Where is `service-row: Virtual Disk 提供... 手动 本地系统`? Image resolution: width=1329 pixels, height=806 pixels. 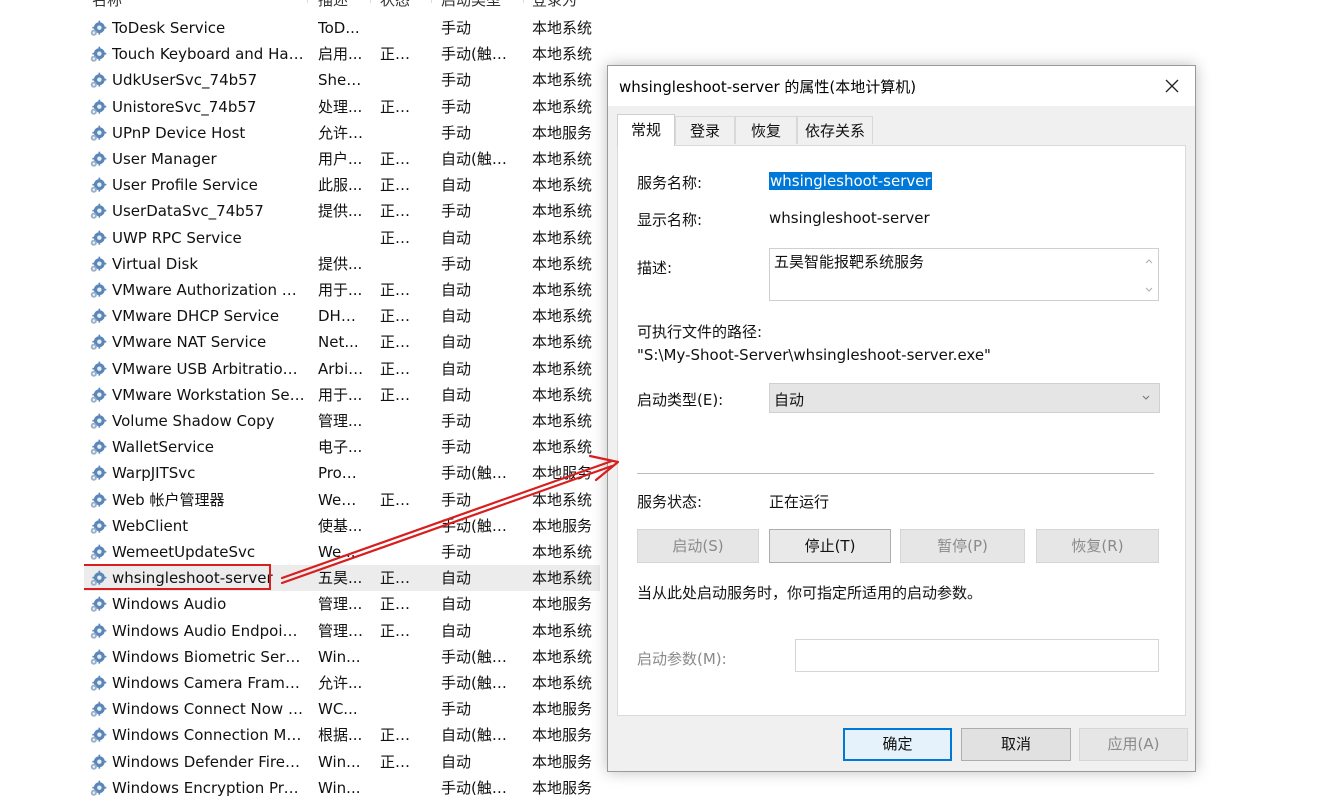
service-row: Virtual Disk 提供... 手动 本地系统 is located at coordinates (342, 264).